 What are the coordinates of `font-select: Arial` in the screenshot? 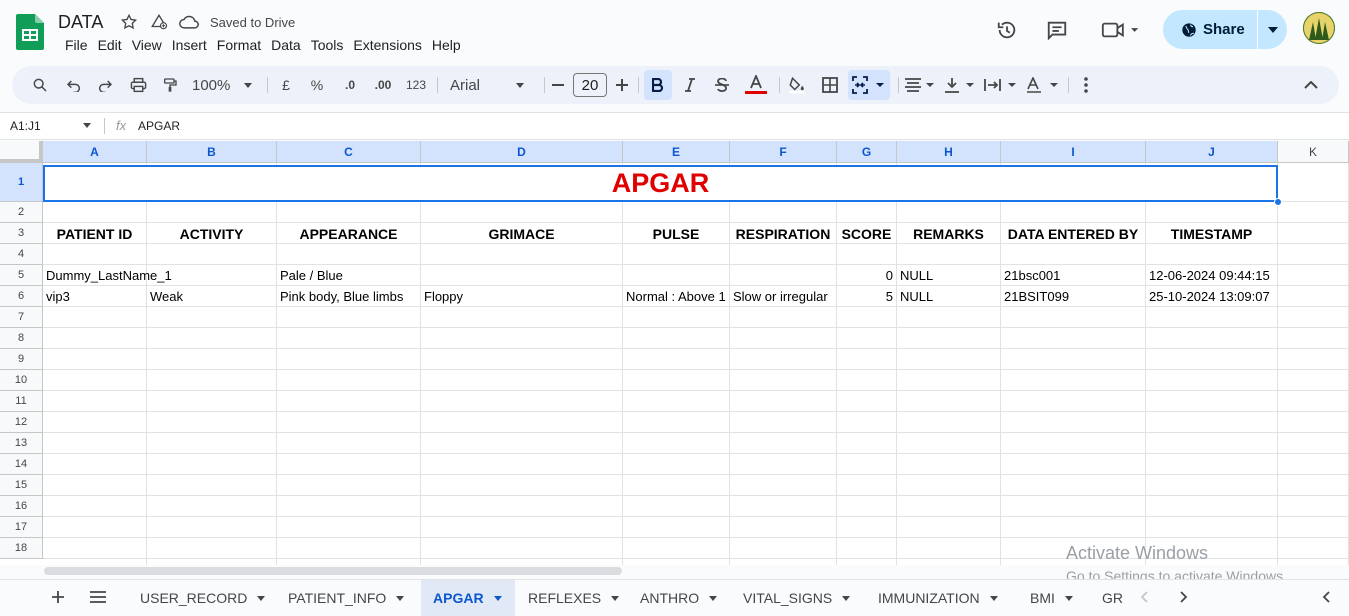 It's located at (490, 85).